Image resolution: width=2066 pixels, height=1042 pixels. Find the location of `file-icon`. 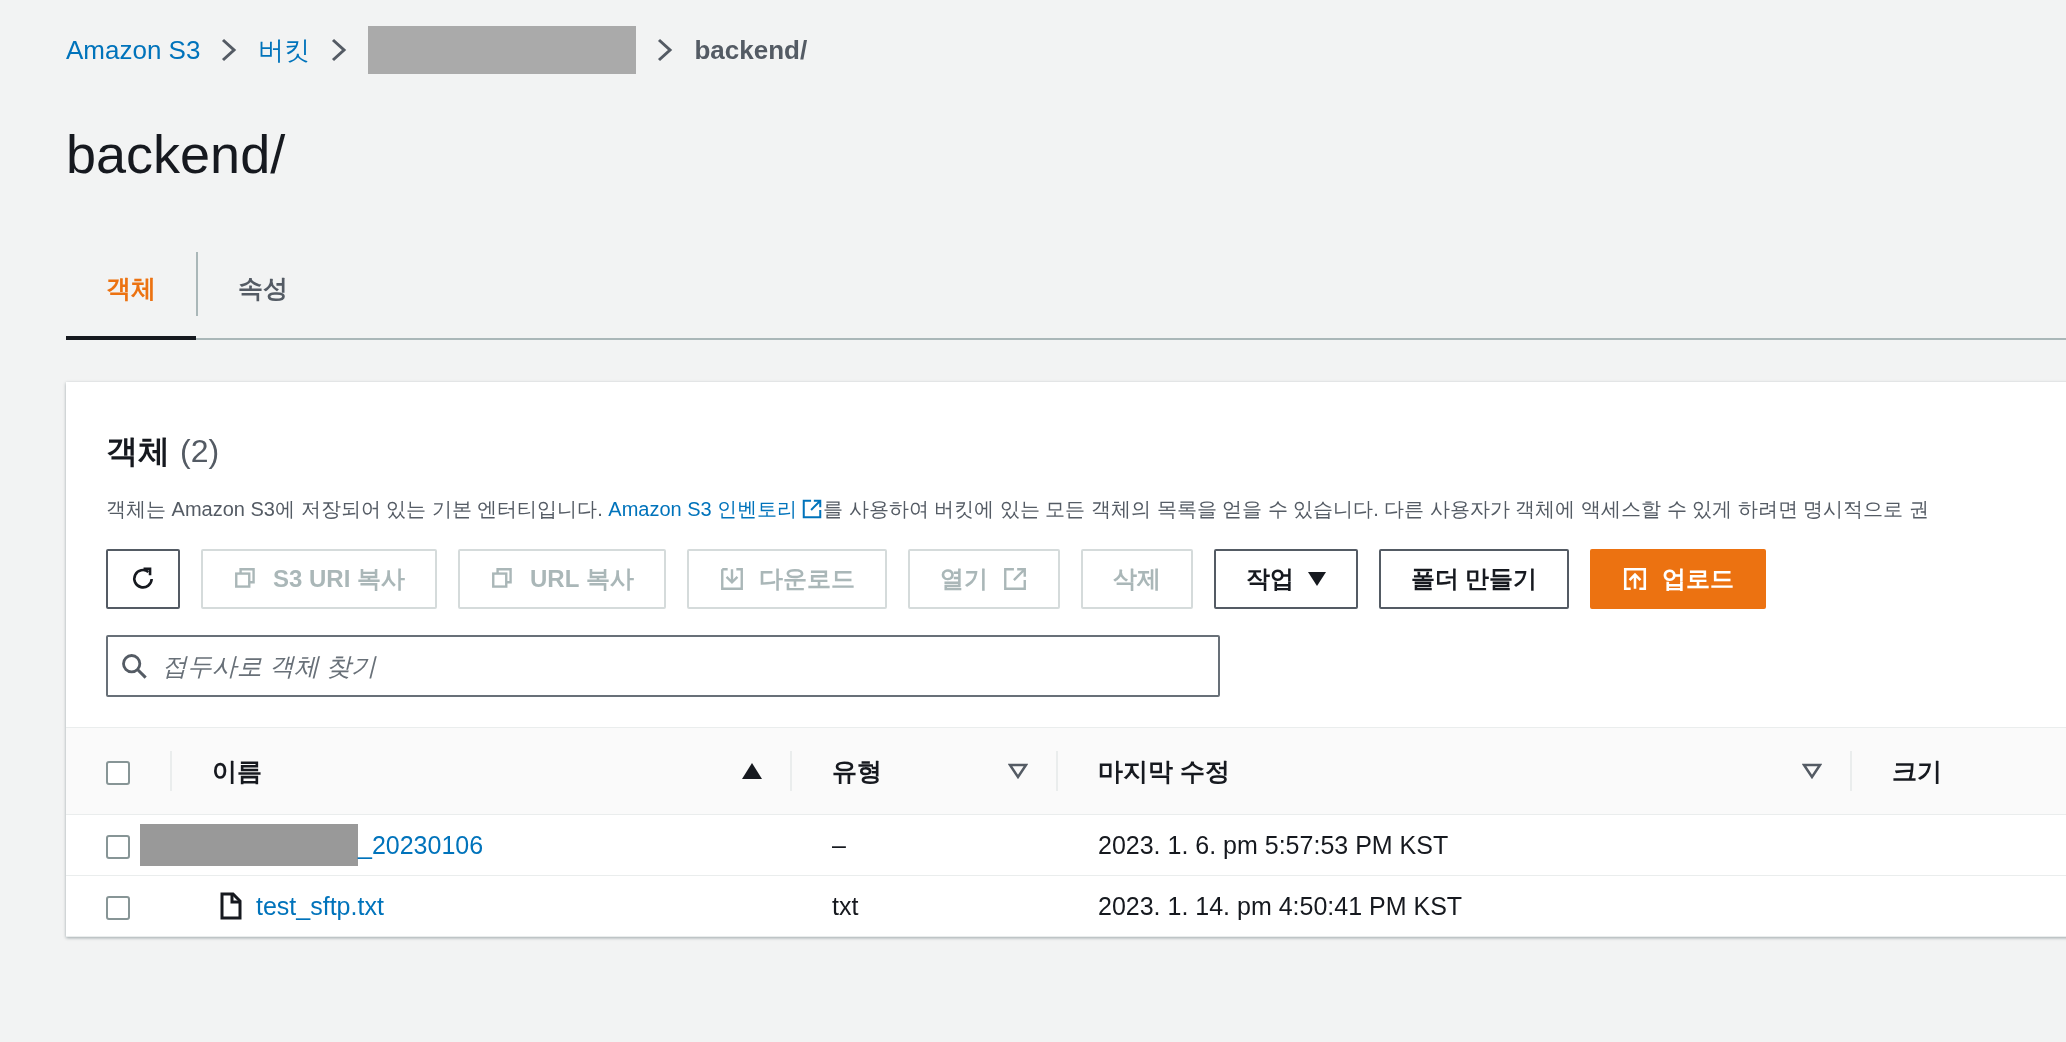

file-icon is located at coordinates (231, 906).